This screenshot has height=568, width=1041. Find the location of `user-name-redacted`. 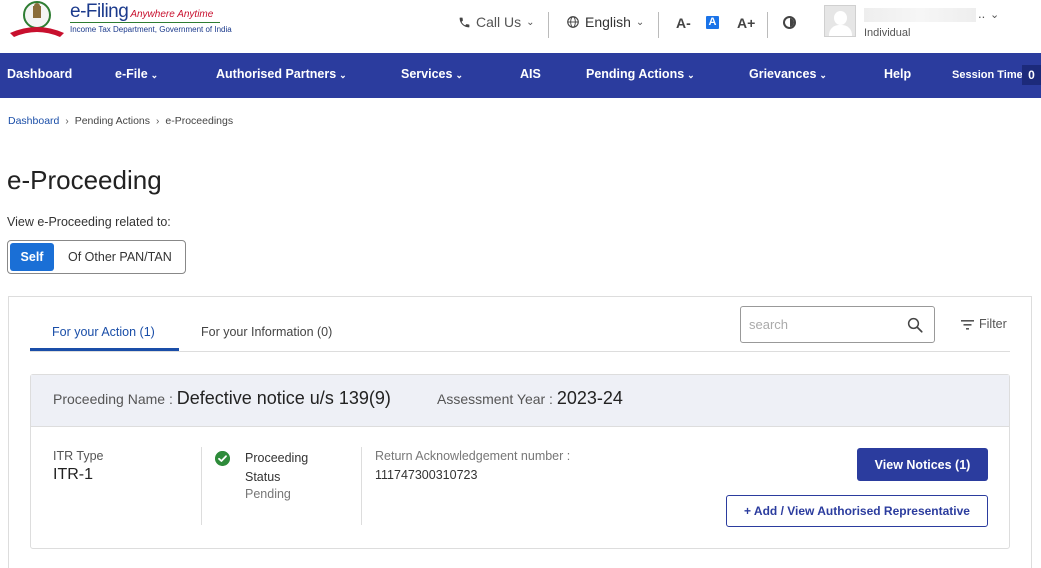

user-name-redacted is located at coordinates (920, 15).